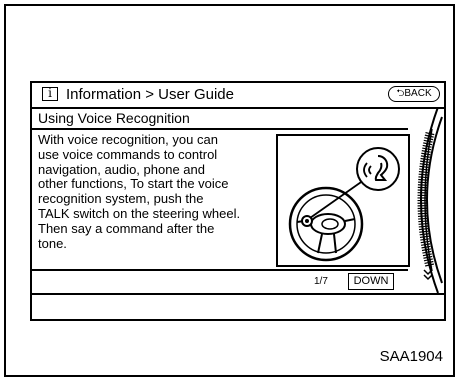 The image size is (461, 383). Describe the element at coordinates (114, 118) in the screenshot. I see `section-title: Using Voice Recognition` at that location.